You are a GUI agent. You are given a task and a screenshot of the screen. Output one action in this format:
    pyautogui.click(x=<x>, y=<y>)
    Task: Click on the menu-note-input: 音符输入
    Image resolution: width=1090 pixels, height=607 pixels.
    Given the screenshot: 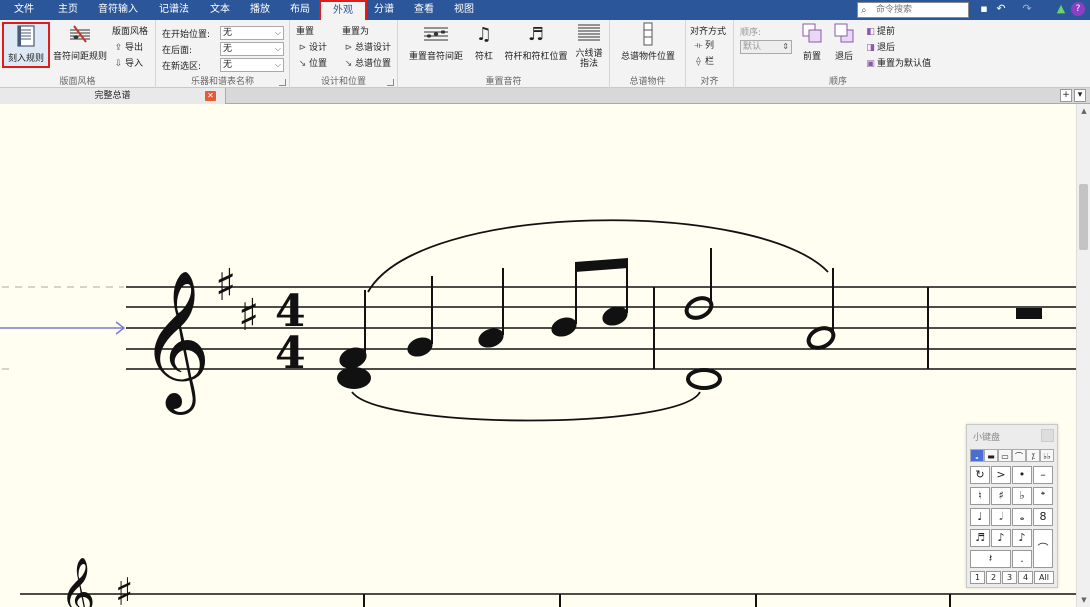 What is the action you would take?
    pyautogui.click(x=118, y=10)
    